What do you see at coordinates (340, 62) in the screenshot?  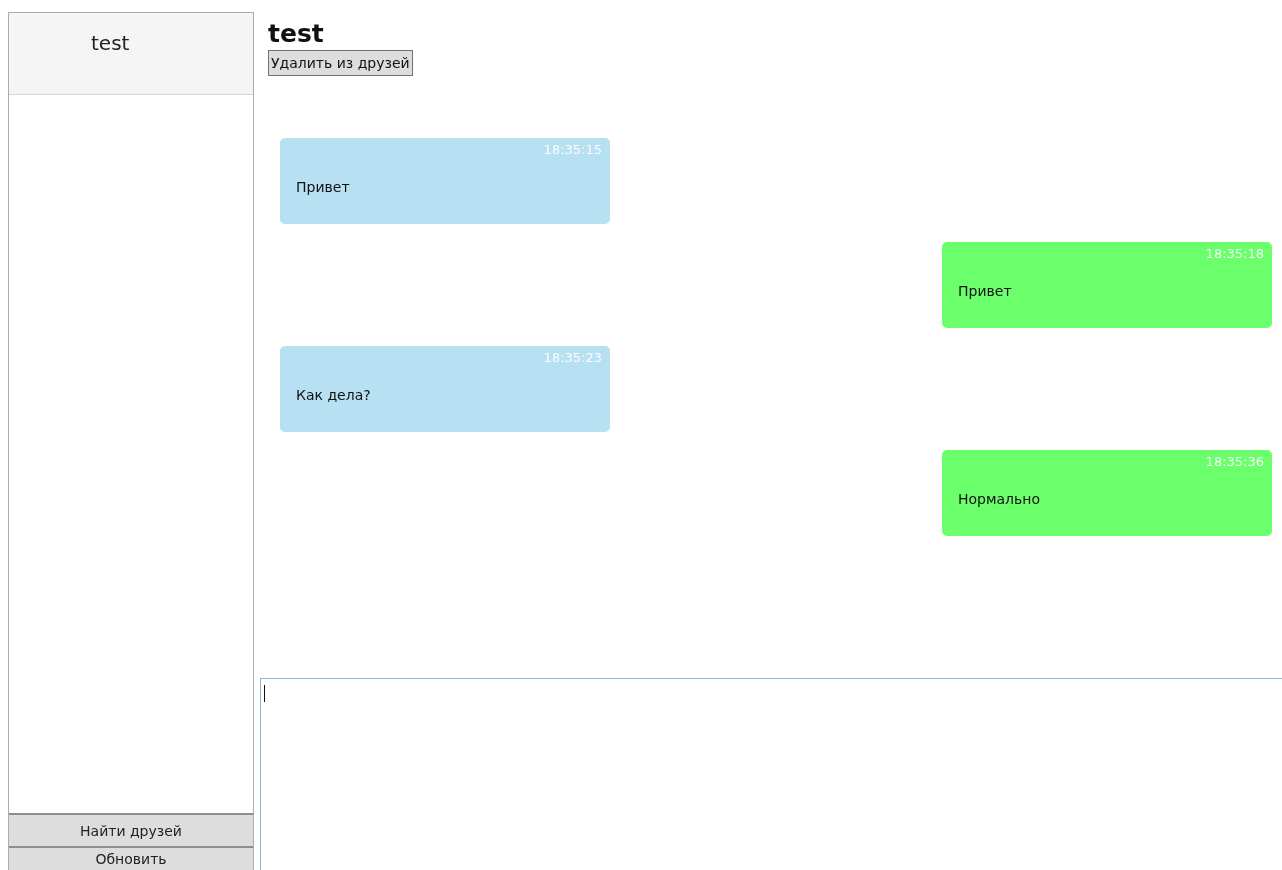 I see `remove-friend-button: Удалить из друзей` at bounding box center [340, 62].